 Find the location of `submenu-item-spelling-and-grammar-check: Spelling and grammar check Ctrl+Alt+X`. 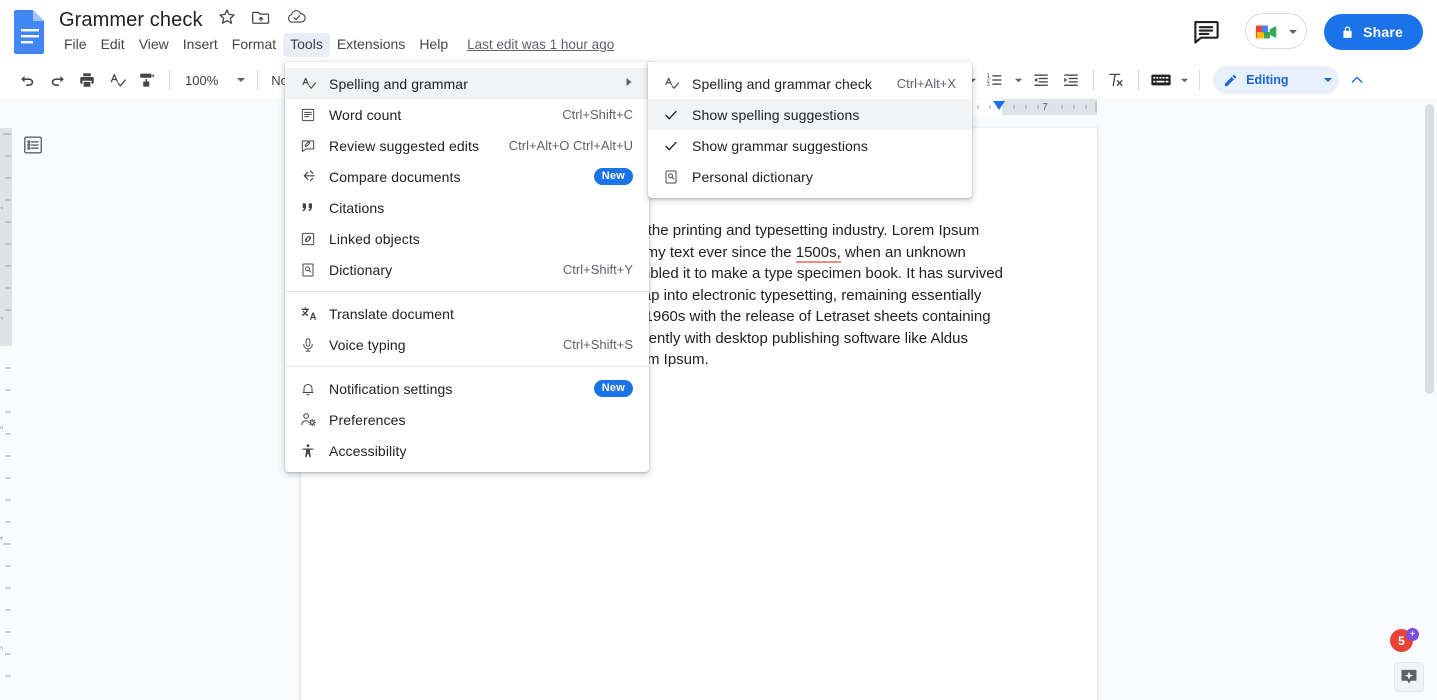

submenu-item-spelling-and-grammar-check: Spelling and grammar check Ctrl+Alt+X is located at coordinates (810, 83).